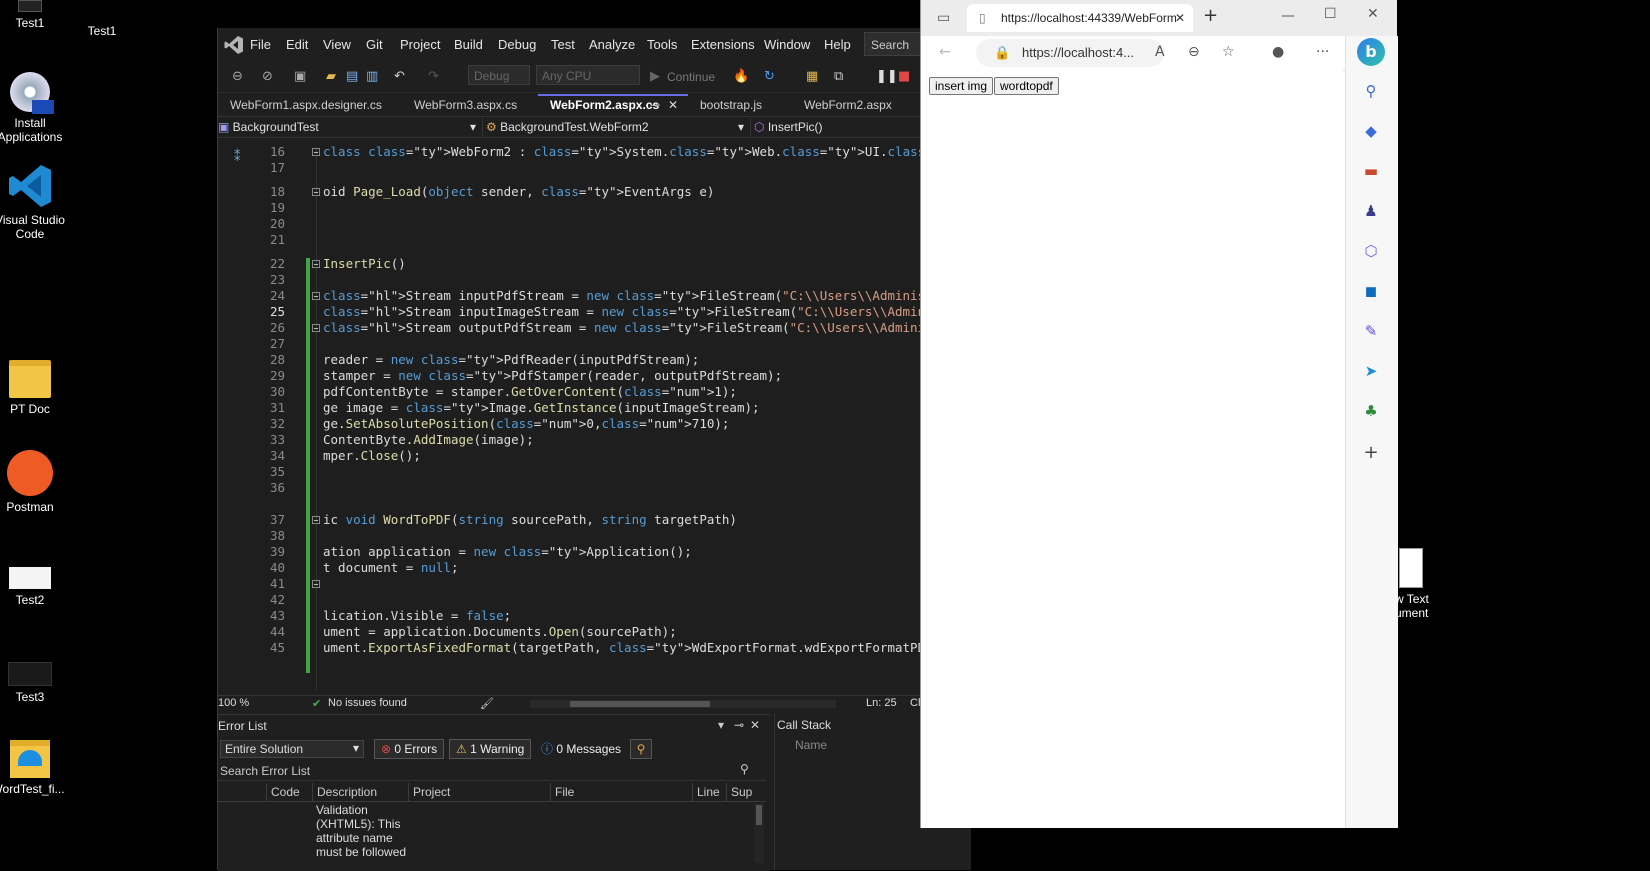 This screenshot has height=871, width=1650. I want to click on menu-analyze: Analyze, so click(612, 44).